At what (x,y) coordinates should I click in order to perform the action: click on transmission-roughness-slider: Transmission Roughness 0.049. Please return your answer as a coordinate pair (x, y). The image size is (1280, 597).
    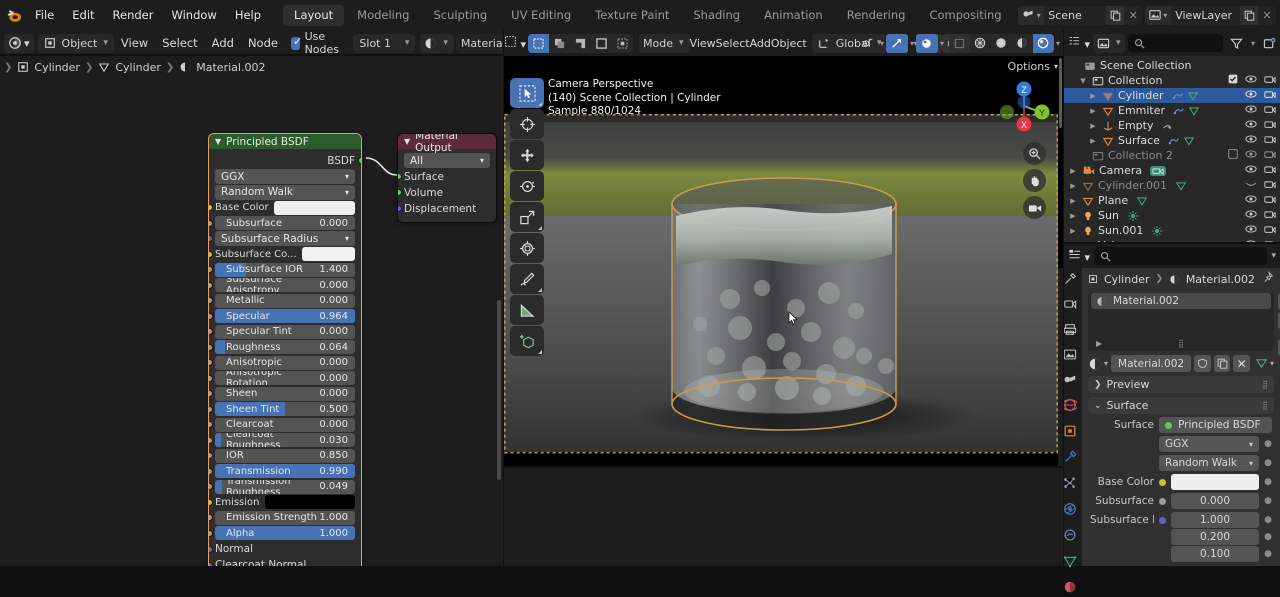
    Looking at the image, I should click on (285, 486).